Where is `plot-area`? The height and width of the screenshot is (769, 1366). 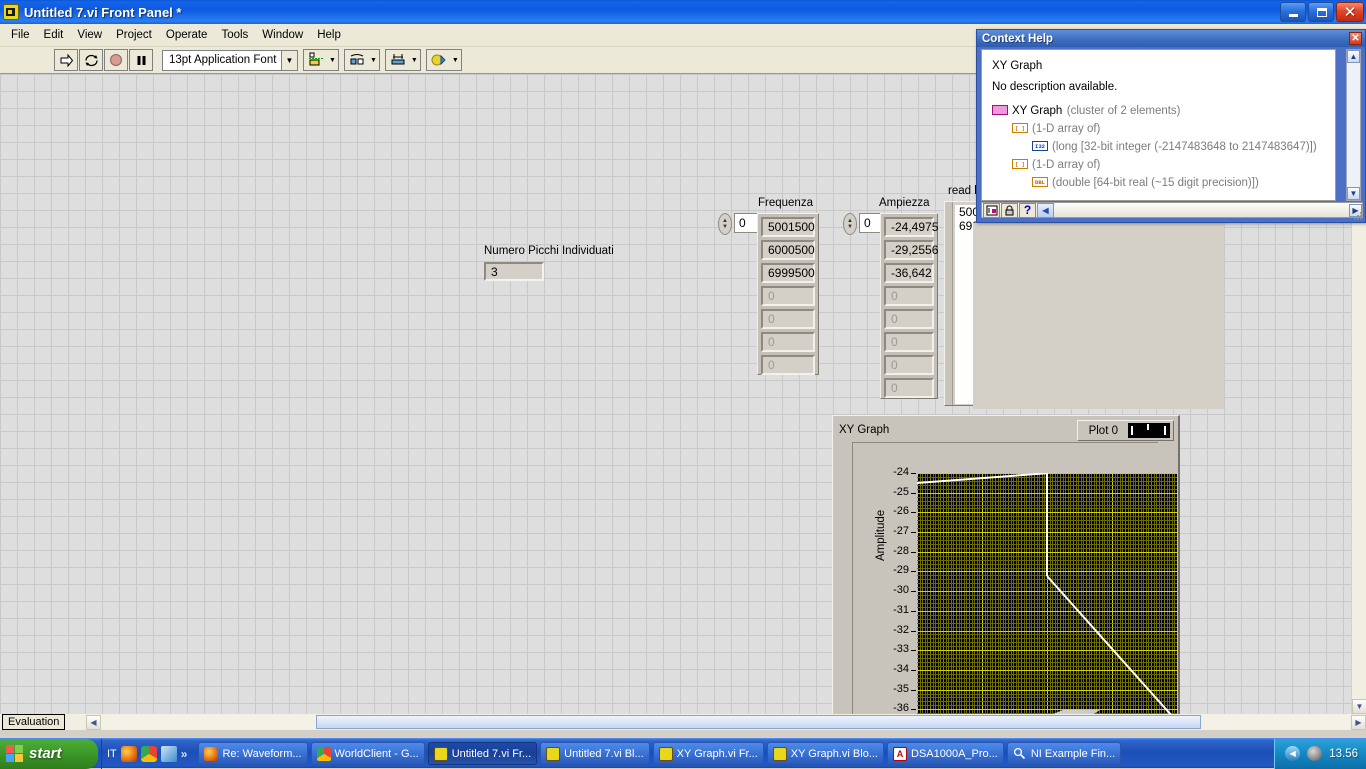
plot-area is located at coordinates (1047, 593).